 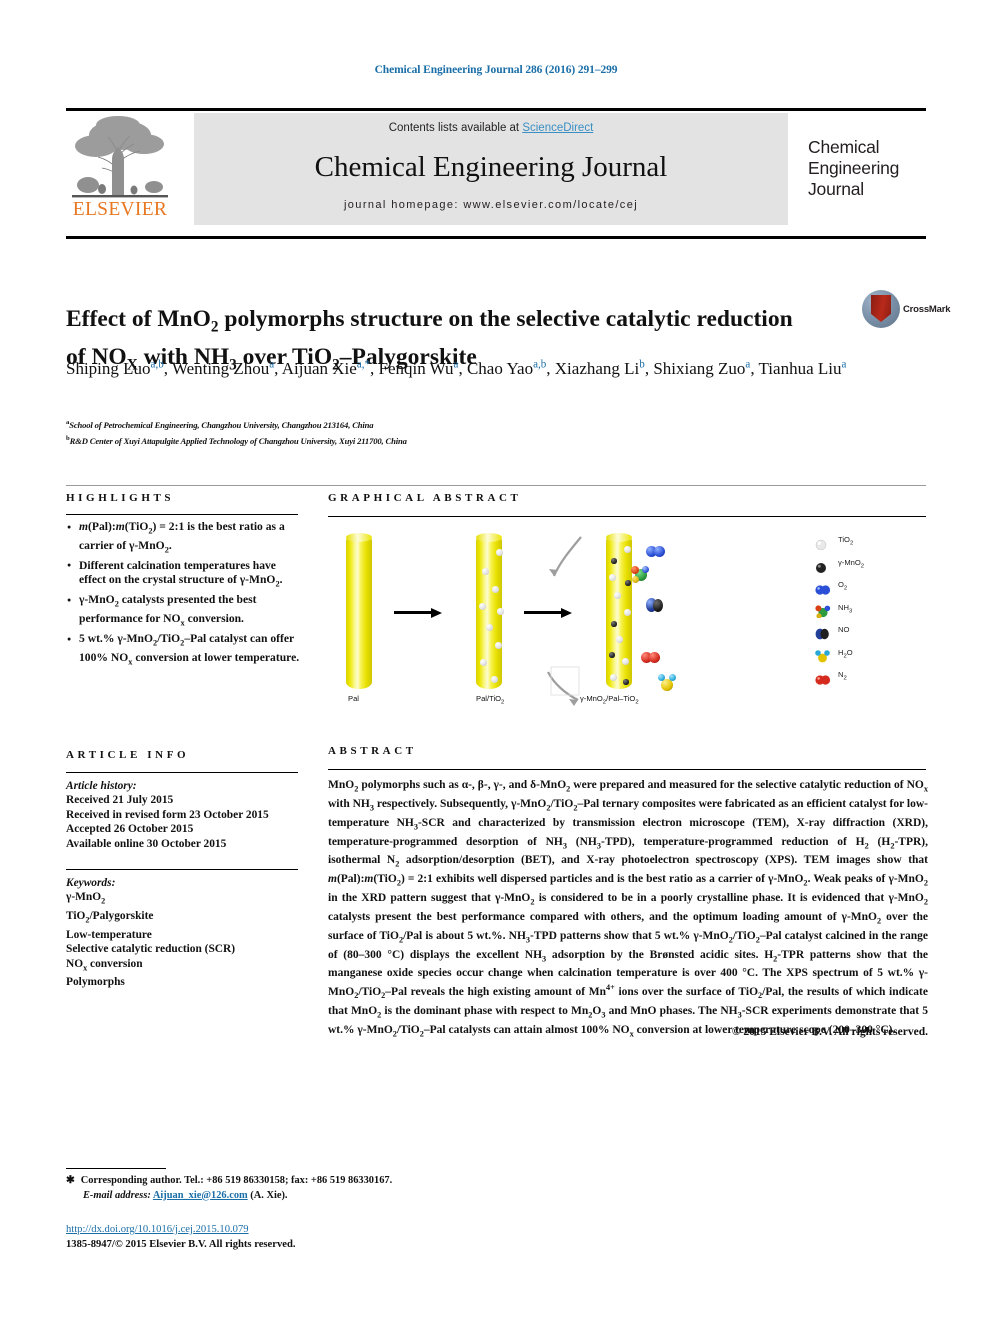 What do you see at coordinates (138, 318) in the screenshot?
I see `title-part-1: Effect of MnO` at bounding box center [138, 318].